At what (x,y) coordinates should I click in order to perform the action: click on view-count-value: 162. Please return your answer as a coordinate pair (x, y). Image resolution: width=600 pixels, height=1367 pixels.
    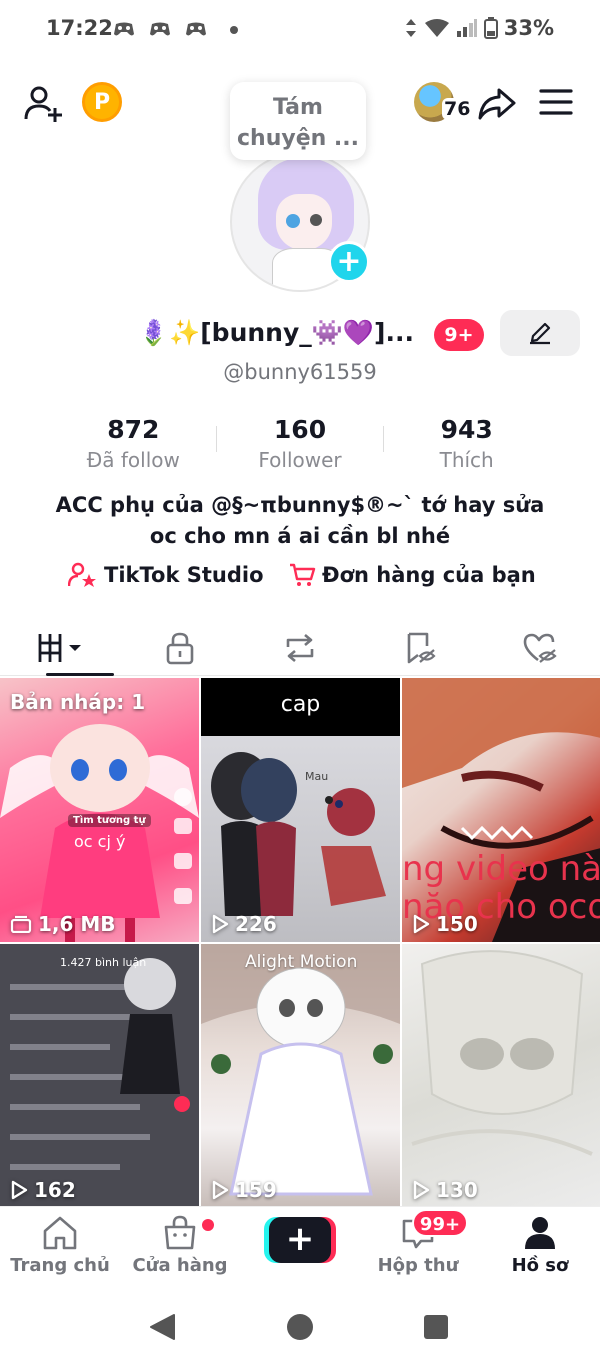
    Looking at the image, I should click on (55, 1190).